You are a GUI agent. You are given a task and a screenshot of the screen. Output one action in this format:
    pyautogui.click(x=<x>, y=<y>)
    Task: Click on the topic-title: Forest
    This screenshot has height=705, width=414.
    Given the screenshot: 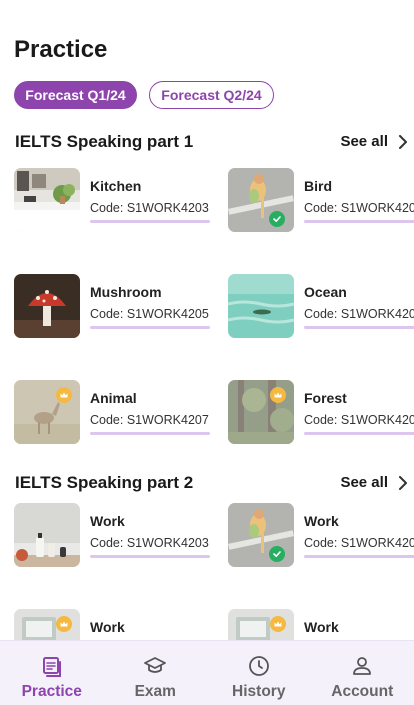 What is the action you would take?
    pyautogui.click(x=325, y=398)
    